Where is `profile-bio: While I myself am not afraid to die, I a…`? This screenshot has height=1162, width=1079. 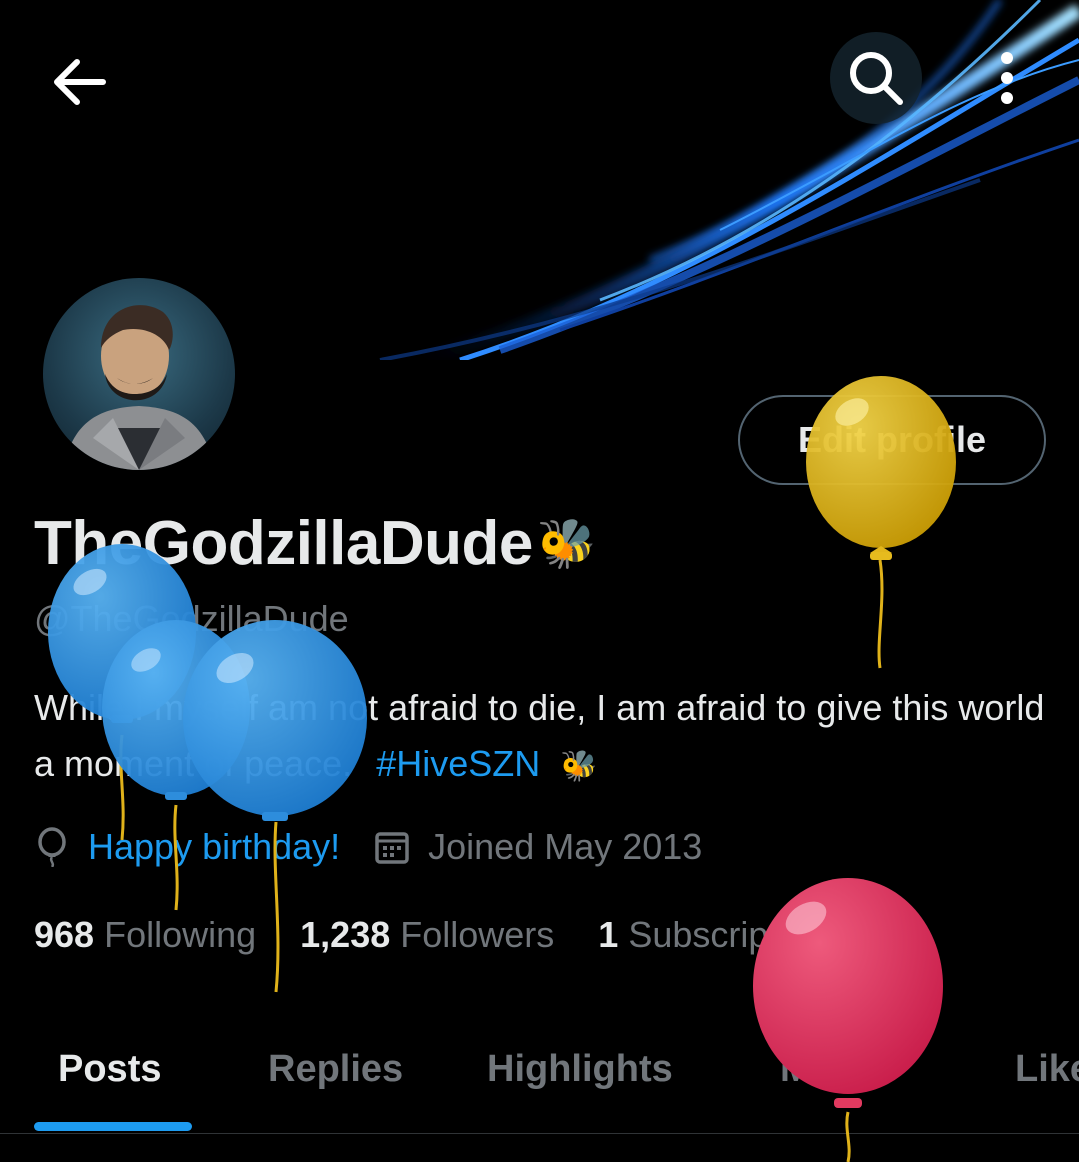
profile-bio: While I myself am not afraid to die, I a… is located at coordinates (544, 737).